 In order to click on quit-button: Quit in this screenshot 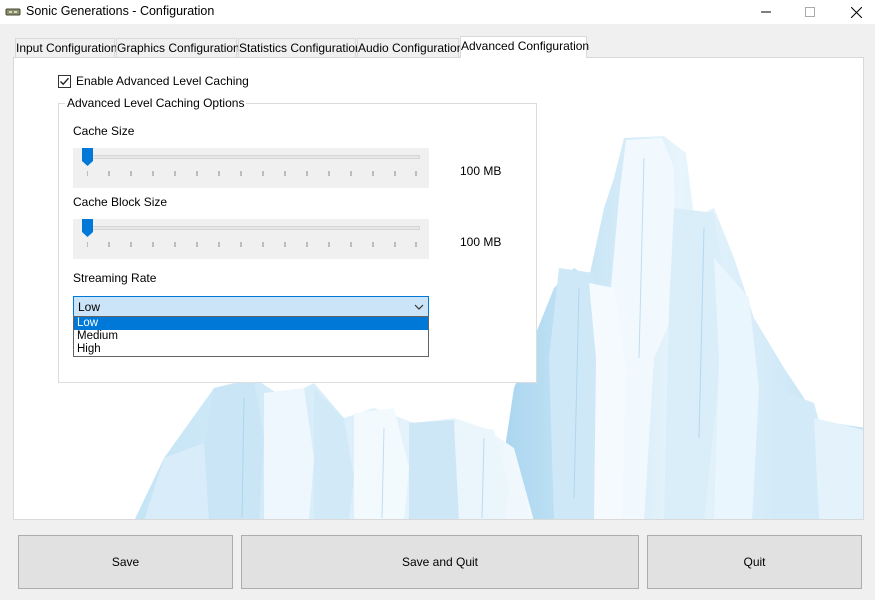, I will do `click(754, 562)`.